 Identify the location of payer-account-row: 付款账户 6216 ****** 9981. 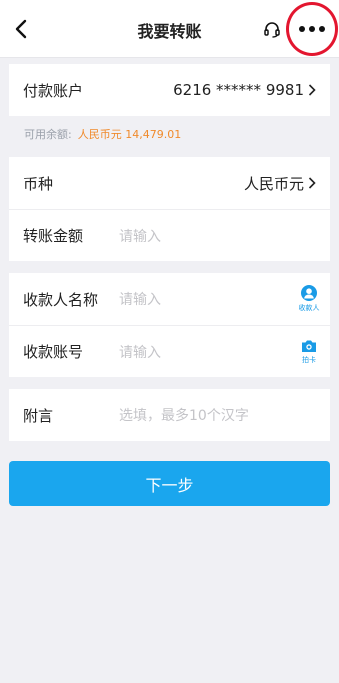
(169, 90).